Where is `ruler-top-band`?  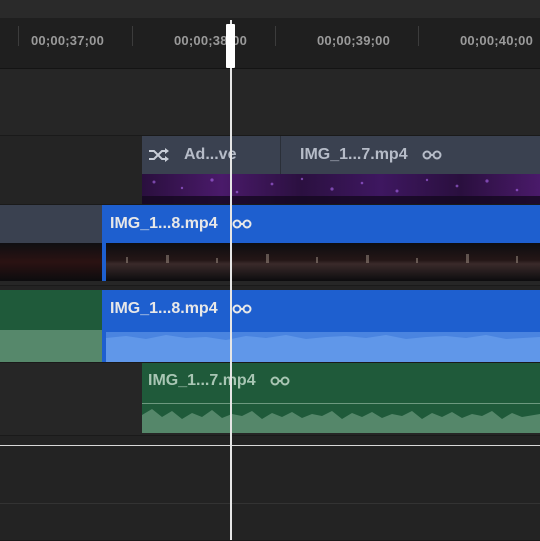 ruler-top-band is located at coordinates (270, 9).